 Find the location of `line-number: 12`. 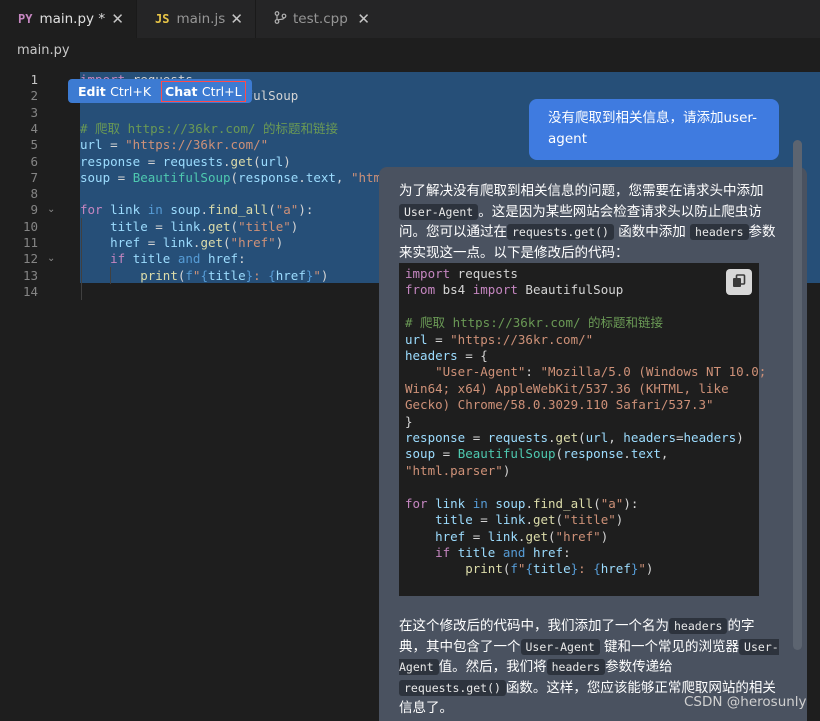

line-number: 12 is located at coordinates (30, 259).